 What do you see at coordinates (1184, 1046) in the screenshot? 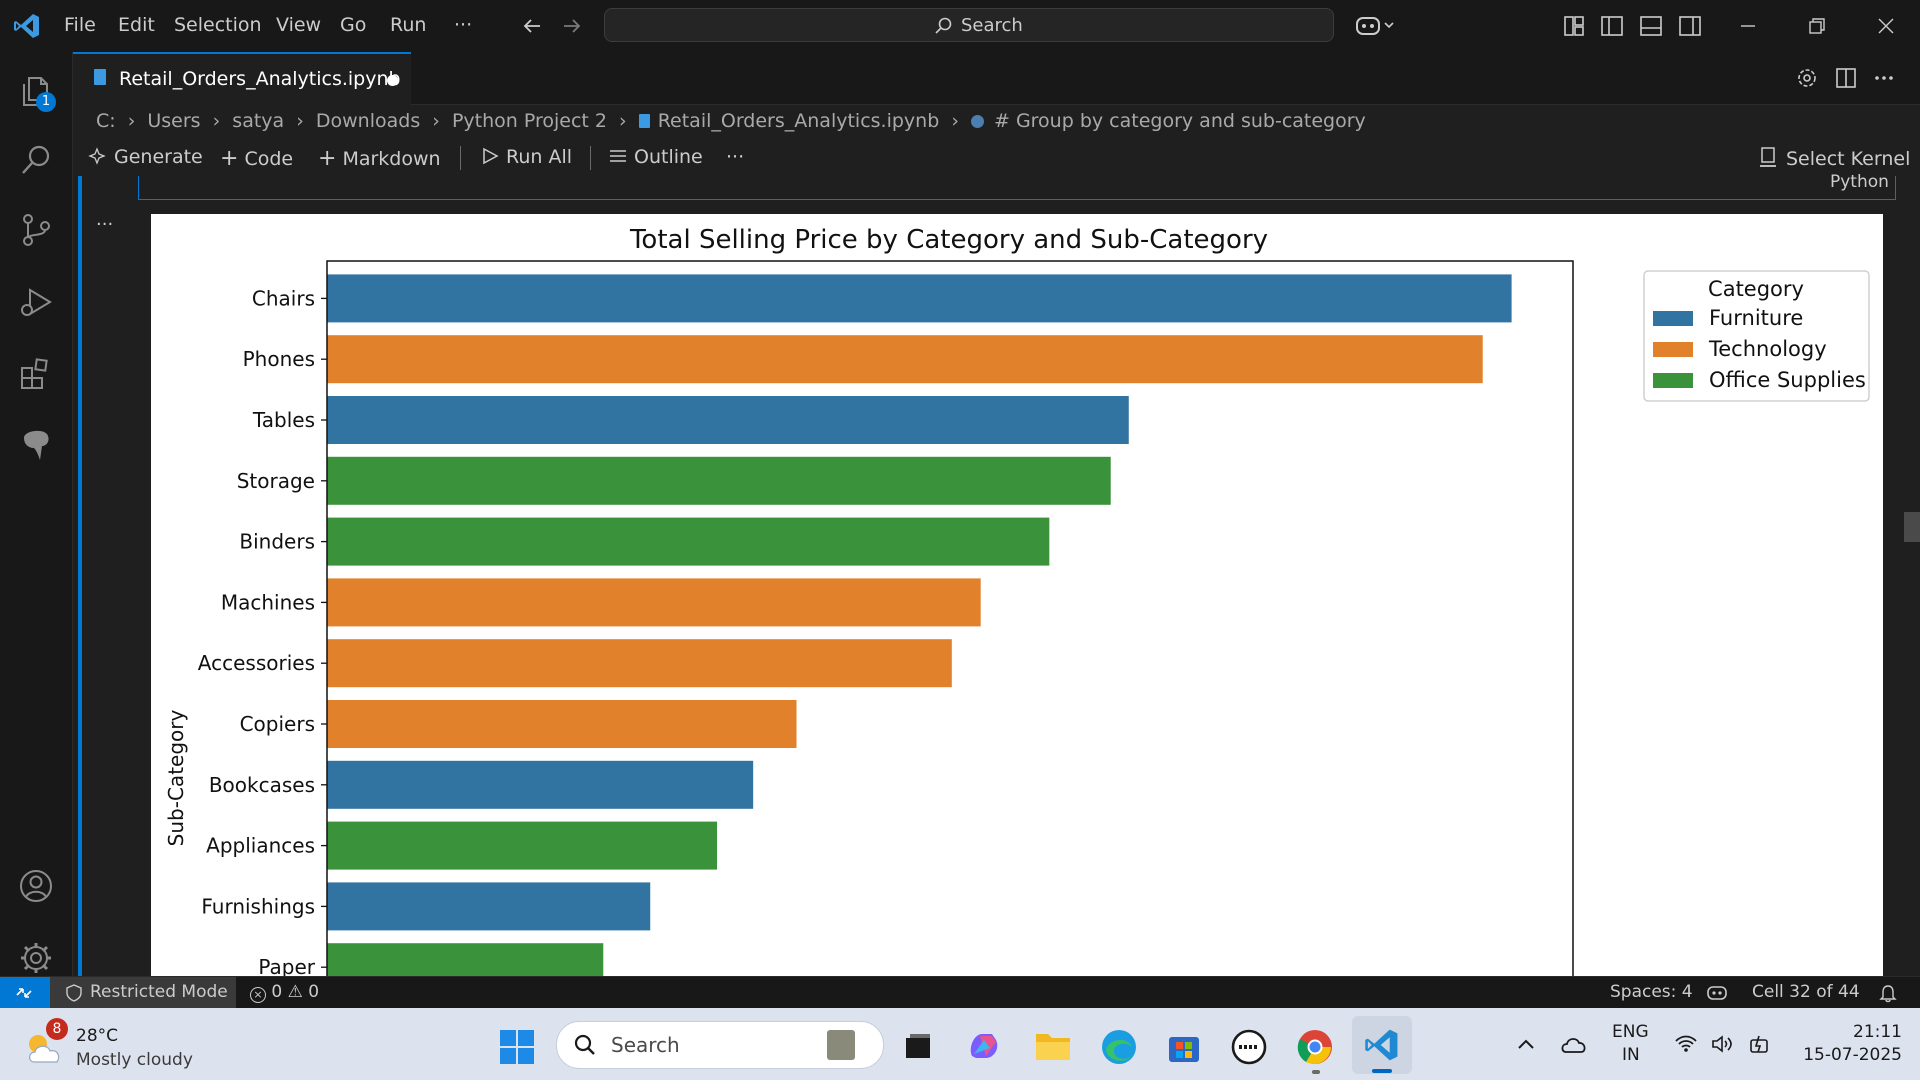
I see `microsoft-store-icon` at bounding box center [1184, 1046].